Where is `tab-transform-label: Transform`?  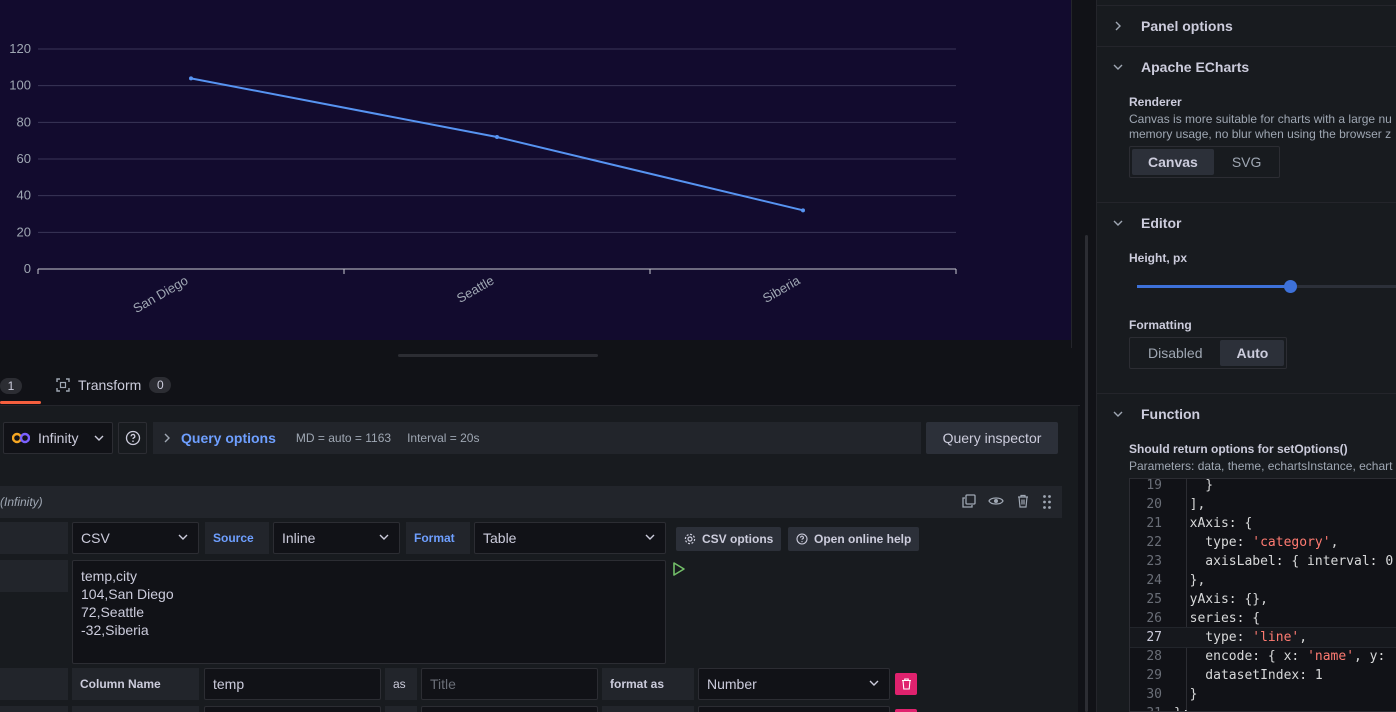
tab-transform-label: Transform is located at coordinates (110, 385).